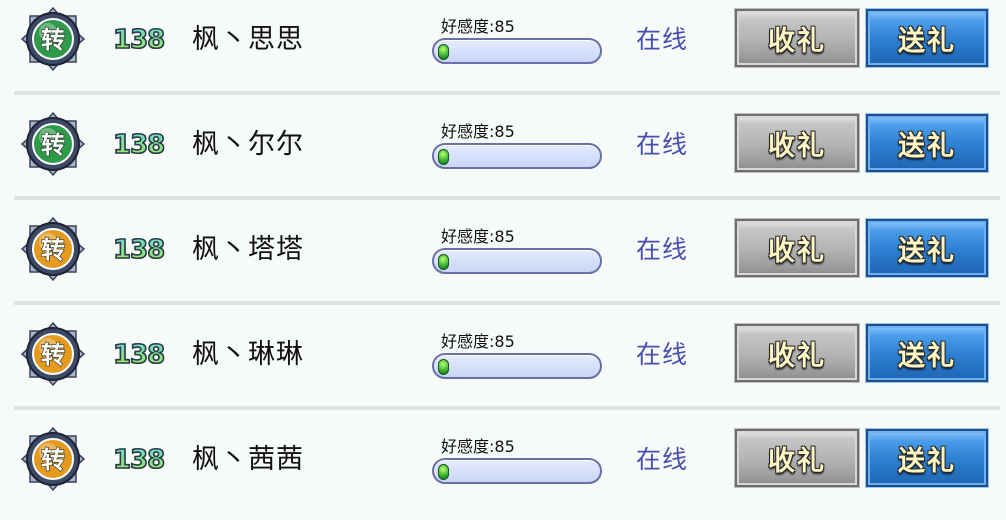 This screenshot has height=520, width=1006. What do you see at coordinates (248, 249) in the screenshot?
I see `friend-name: 枫丶塔塔` at bounding box center [248, 249].